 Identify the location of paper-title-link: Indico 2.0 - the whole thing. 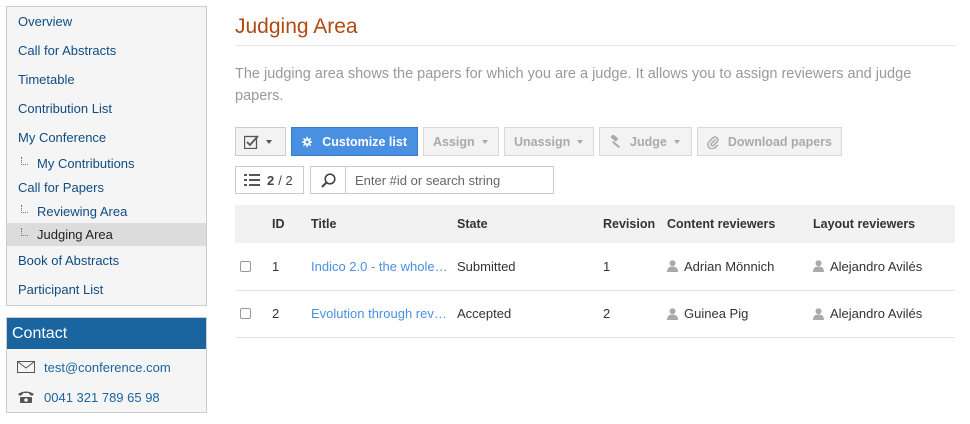
(381, 266).